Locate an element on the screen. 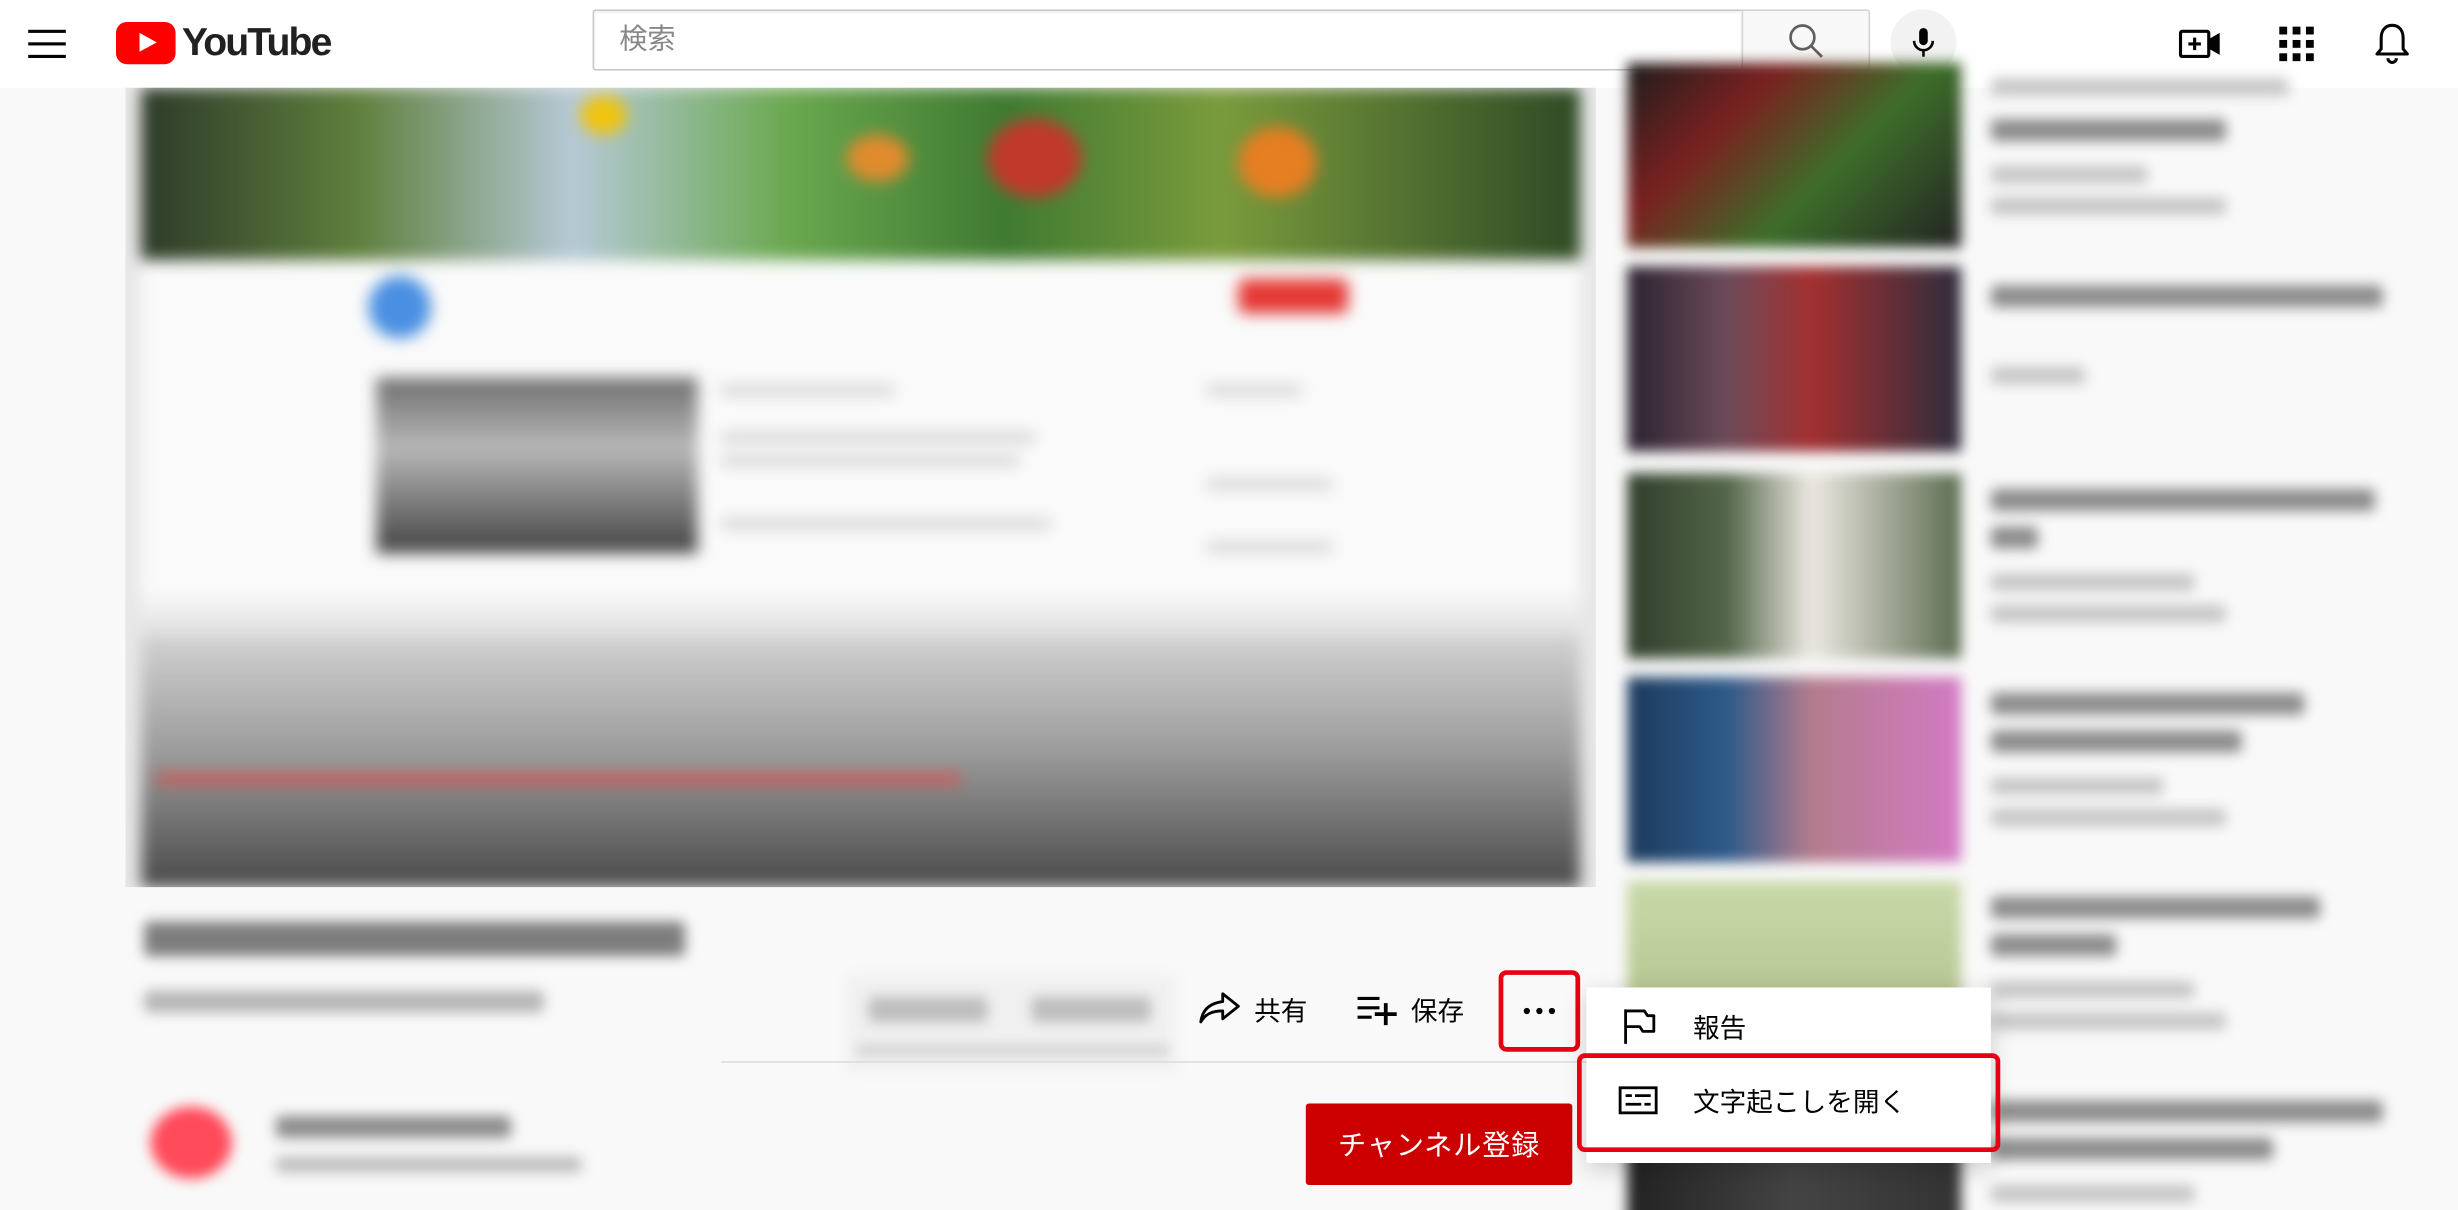 The image size is (2458, 1210). search-icon is located at coordinates (1806, 40).